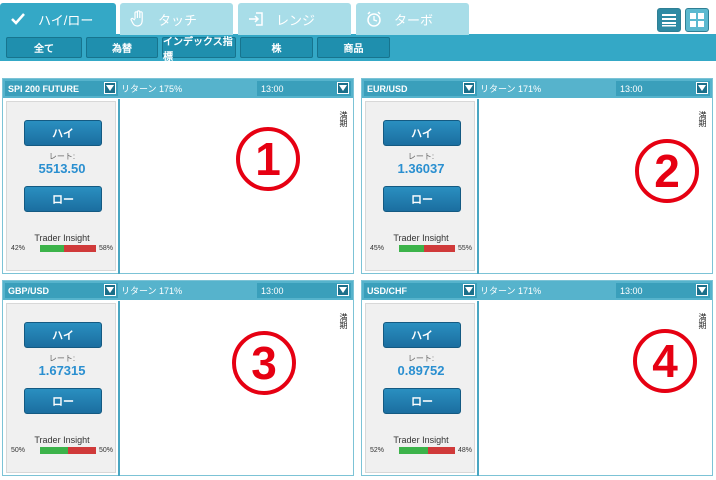 The width and height of the screenshot is (716, 480). I want to click on tab-label: レンジ, so click(296, 20).